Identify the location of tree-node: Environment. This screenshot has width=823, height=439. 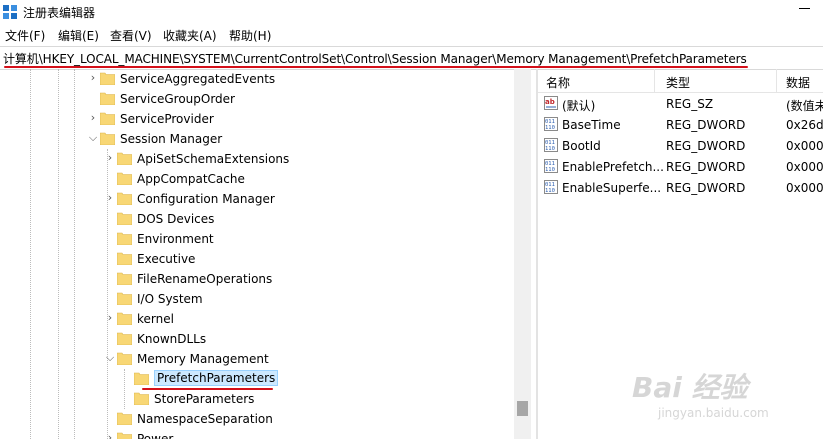
(256, 239).